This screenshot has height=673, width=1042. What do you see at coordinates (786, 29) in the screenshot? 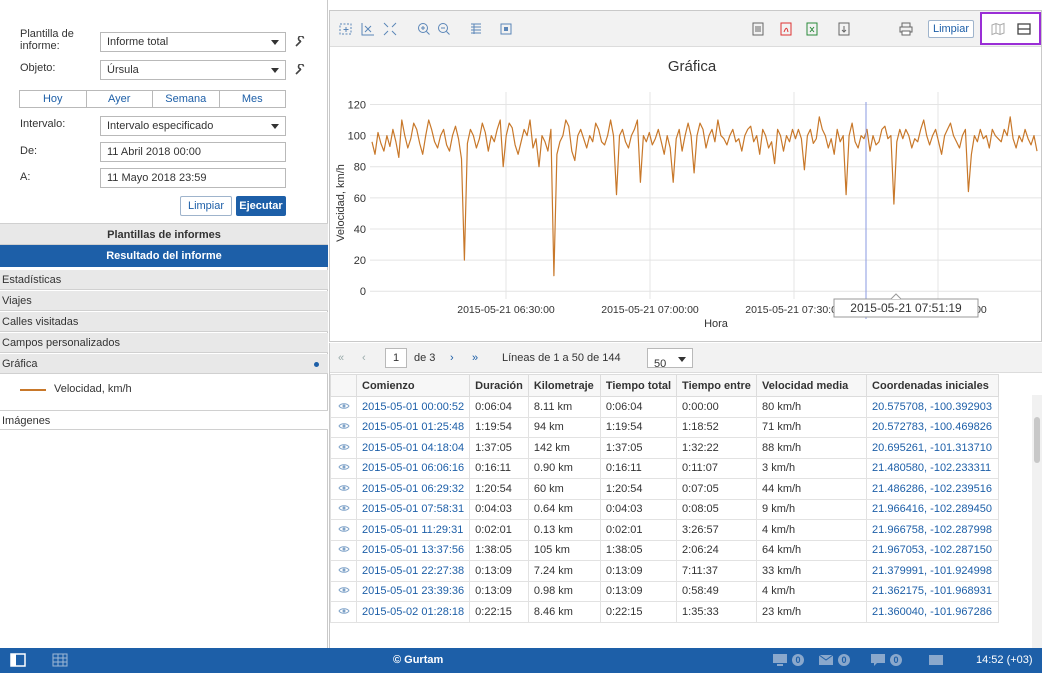
I see `pdf-icon` at bounding box center [786, 29].